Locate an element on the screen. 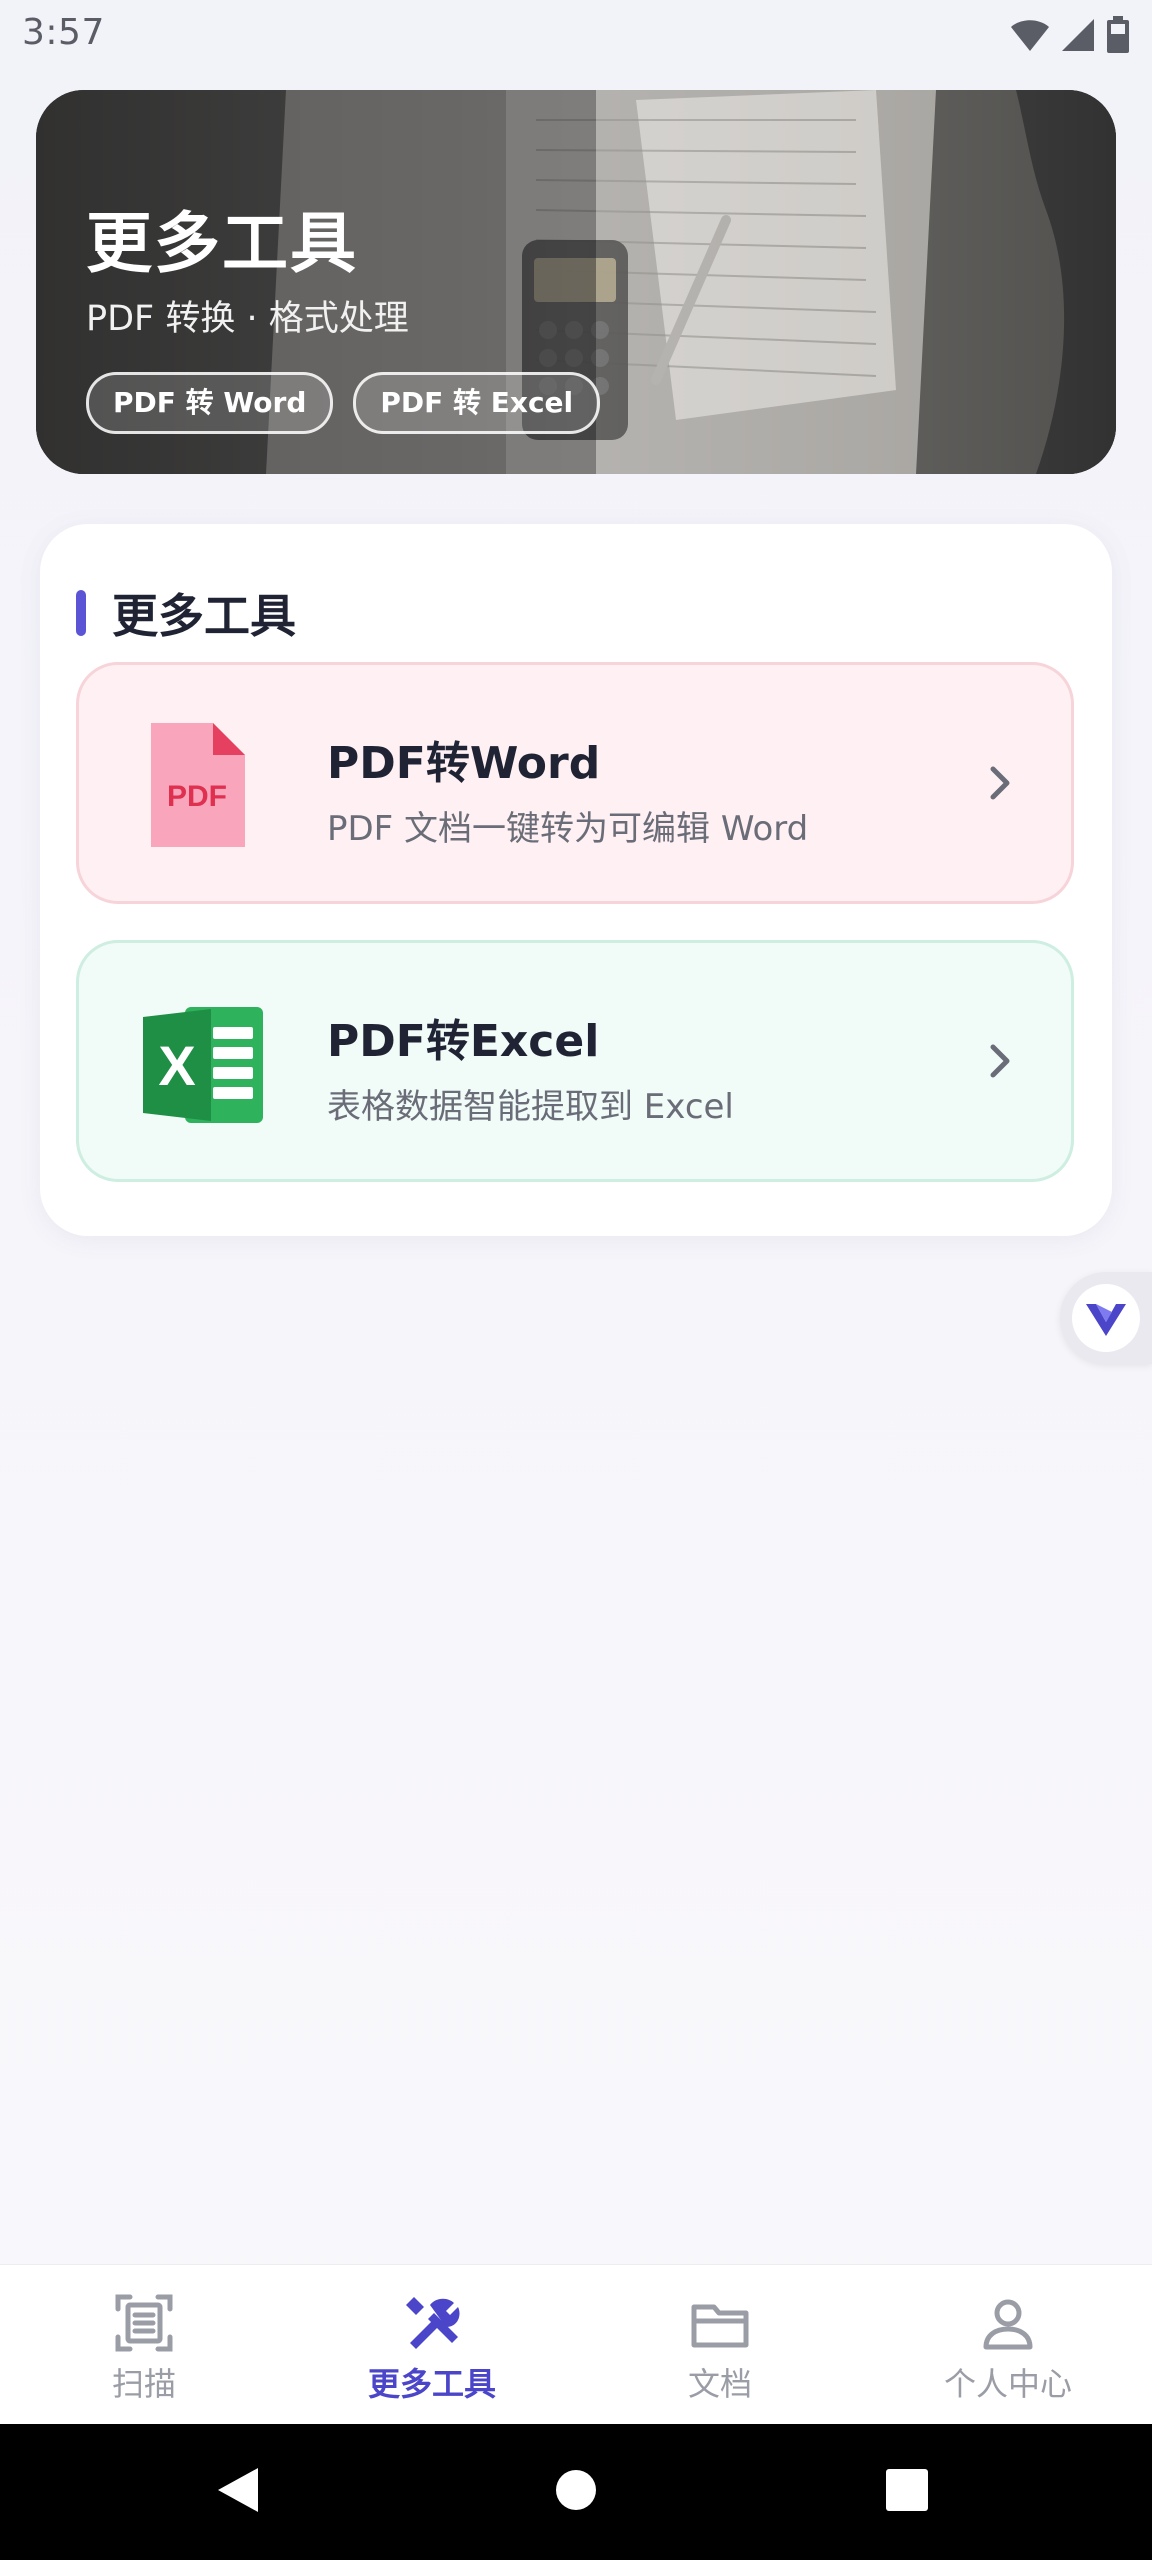 This screenshot has height=2560, width=1152. person-icon is located at coordinates (1008, 2324).